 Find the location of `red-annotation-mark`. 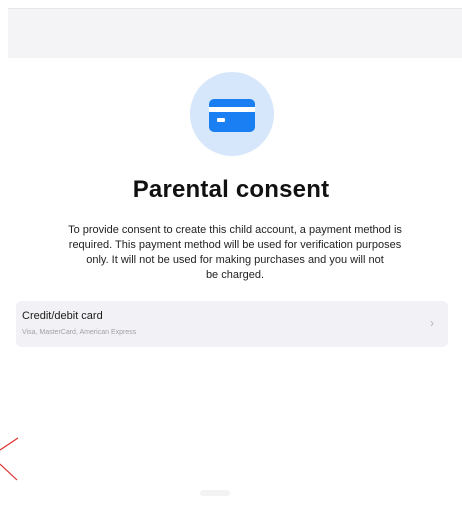

red-annotation-mark is located at coordinates (9, 459).